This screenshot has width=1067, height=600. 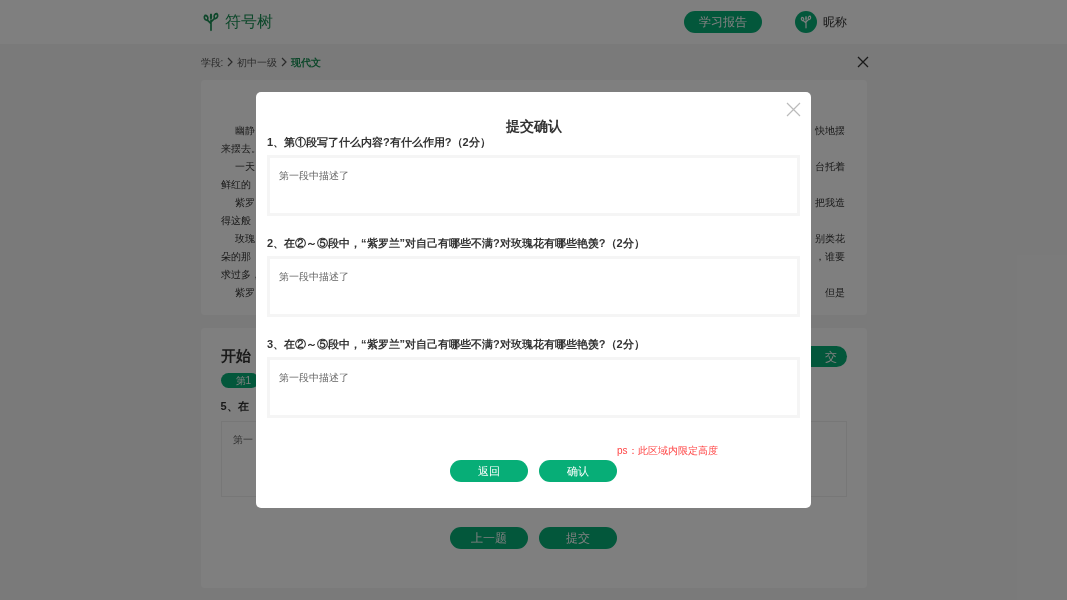 I want to click on passage-text: 玫瑰, so click(x=244, y=239).